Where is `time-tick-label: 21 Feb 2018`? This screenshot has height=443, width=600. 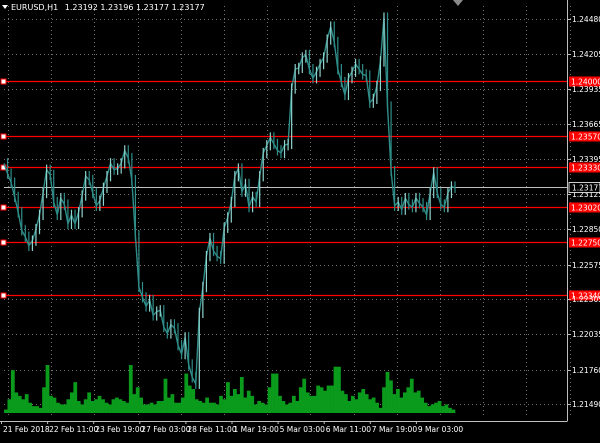 time-tick-label: 21 Feb 2018 is located at coordinates (26, 429).